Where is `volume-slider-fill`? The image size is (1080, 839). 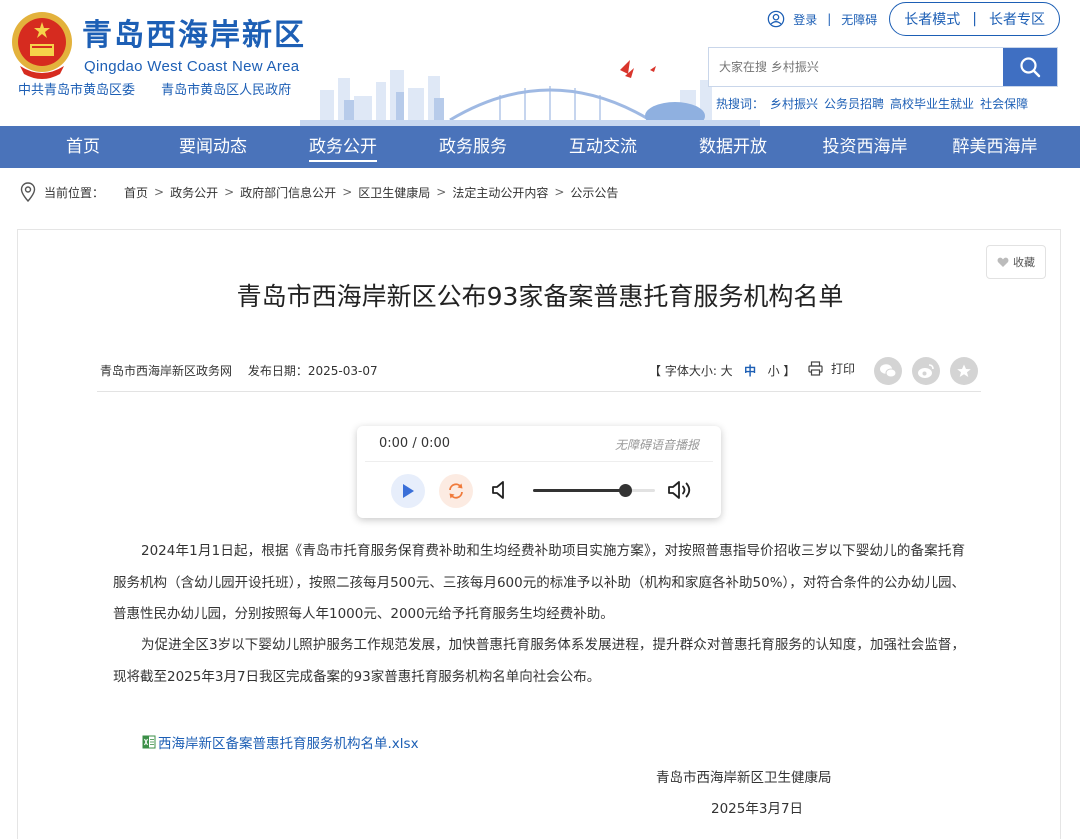 volume-slider-fill is located at coordinates (579, 490).